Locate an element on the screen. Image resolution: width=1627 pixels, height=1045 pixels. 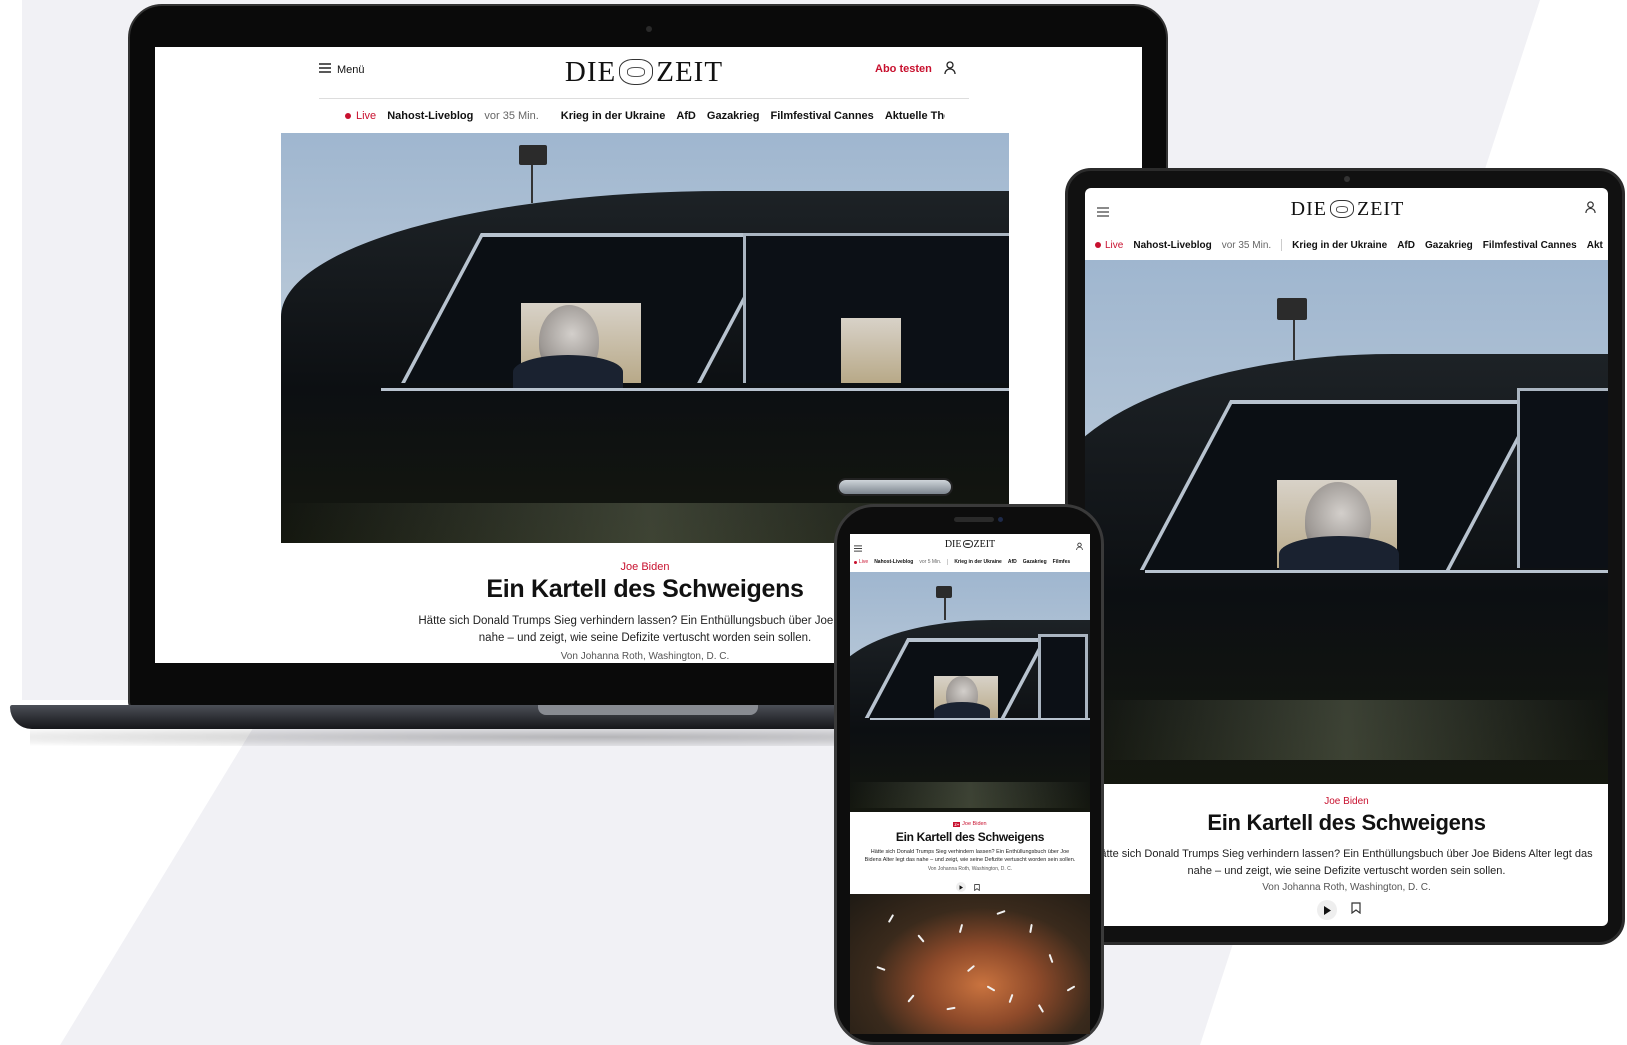
menu-label: Menü is located at coordinates (351, 69).